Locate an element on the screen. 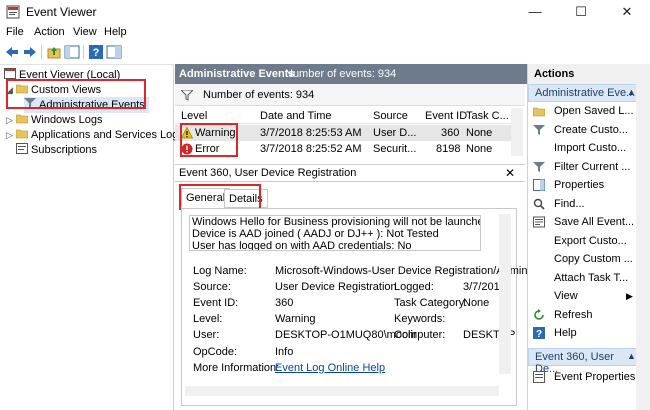 The width and height of the screenshot is (650, 410). event-properties-icon is located at coordinates (539, 377).